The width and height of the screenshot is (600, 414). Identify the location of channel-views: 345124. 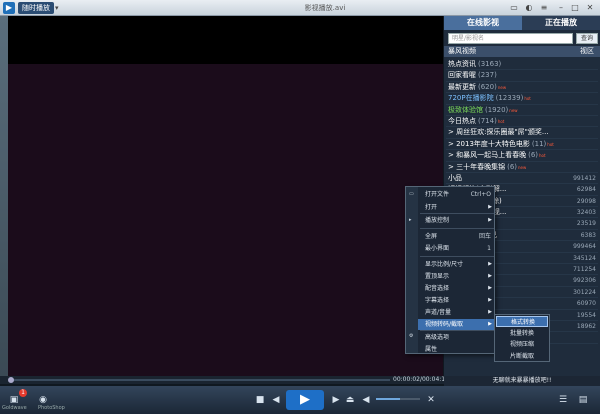
(584, 258).